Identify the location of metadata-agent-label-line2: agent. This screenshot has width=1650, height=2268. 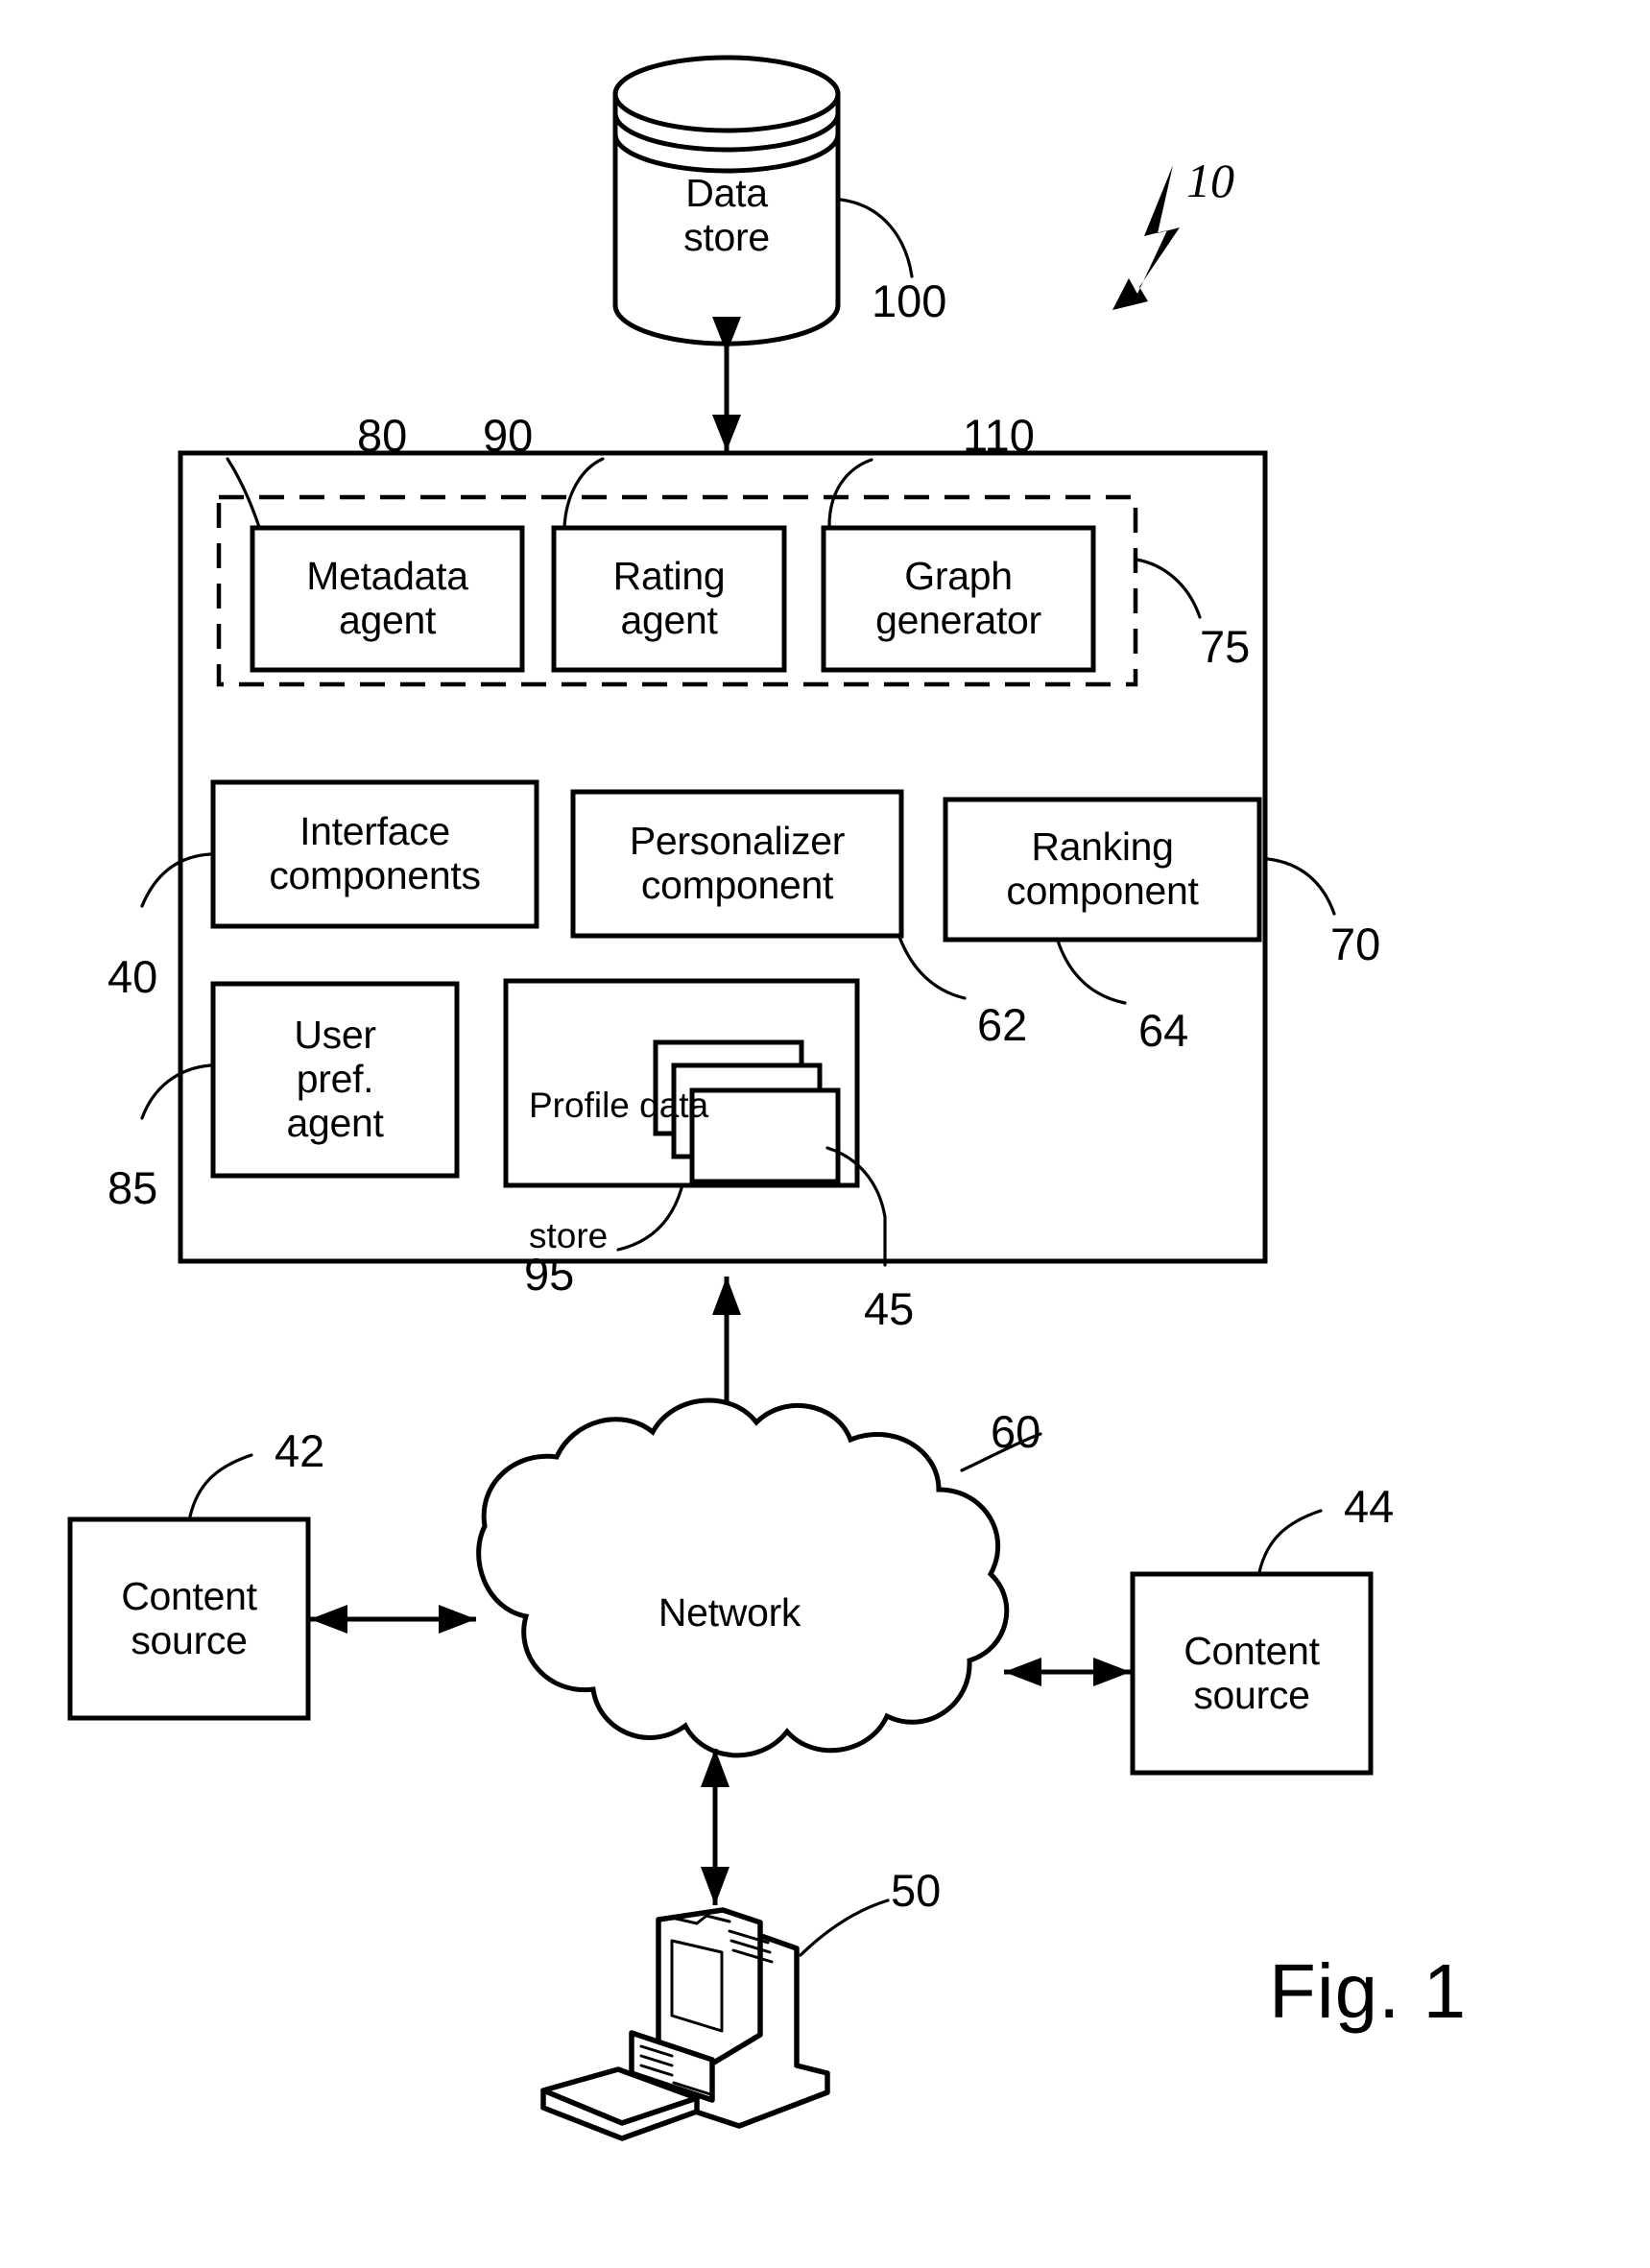
(387, 620).